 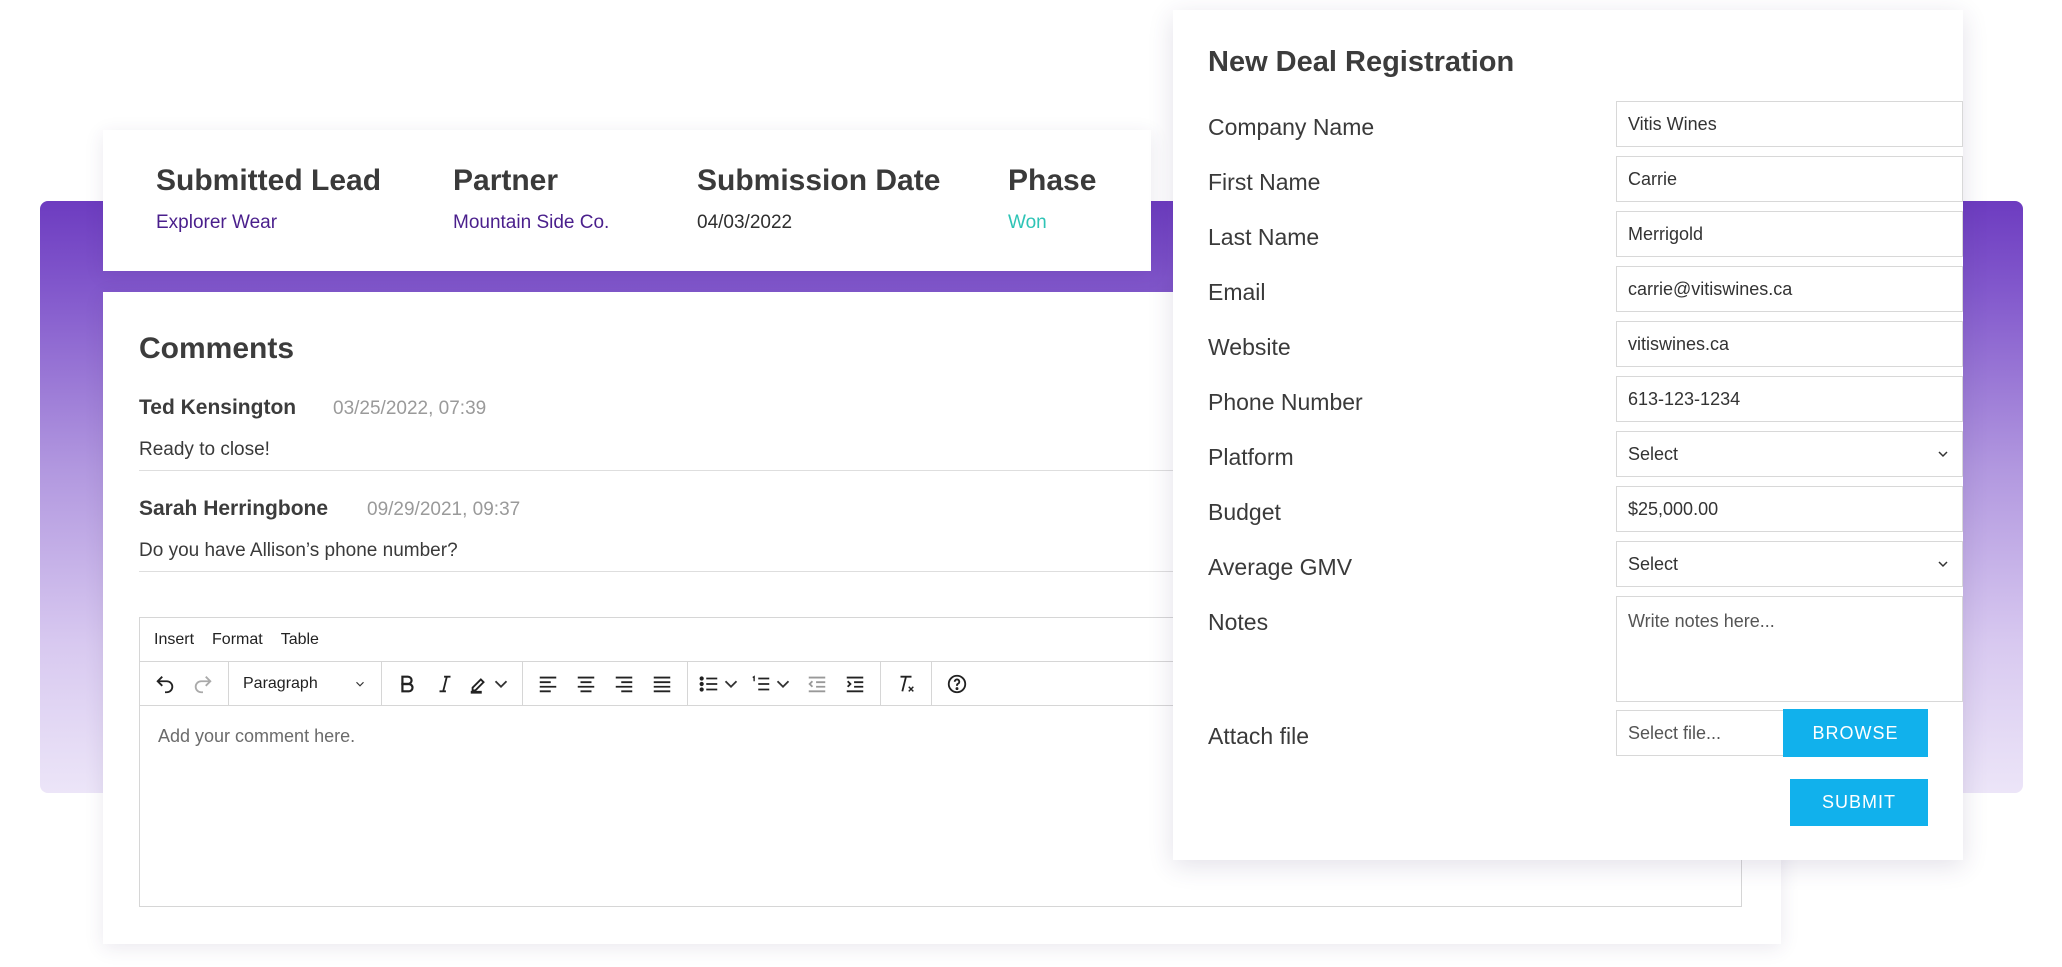 I want to click on submitted-lead-column: Submitted Lead Explorer Wear, so click(x=268, y=199).